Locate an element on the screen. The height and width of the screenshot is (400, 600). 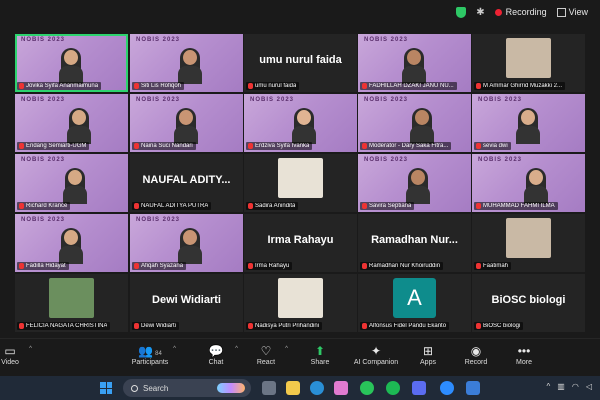
edge-browser-icon is located at coordinates (317, 388).